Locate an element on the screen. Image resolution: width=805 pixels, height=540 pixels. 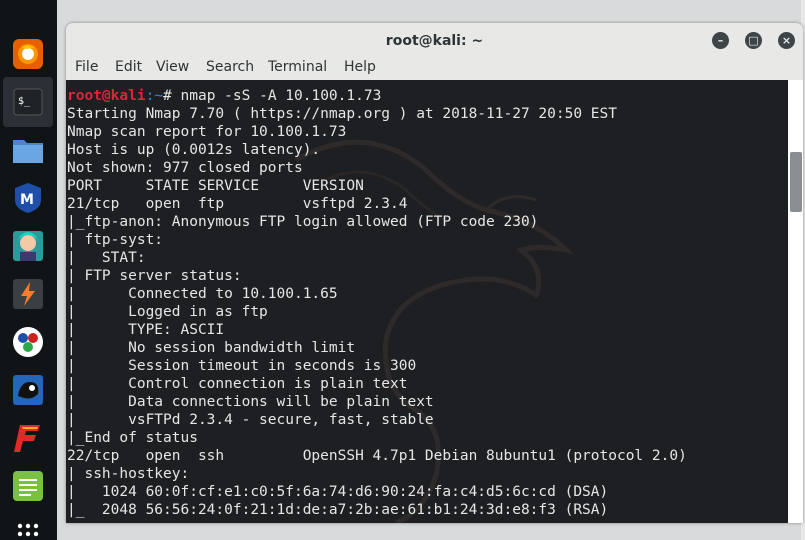
window-title: root@kali: ~ is located at coordinates (434, 41).